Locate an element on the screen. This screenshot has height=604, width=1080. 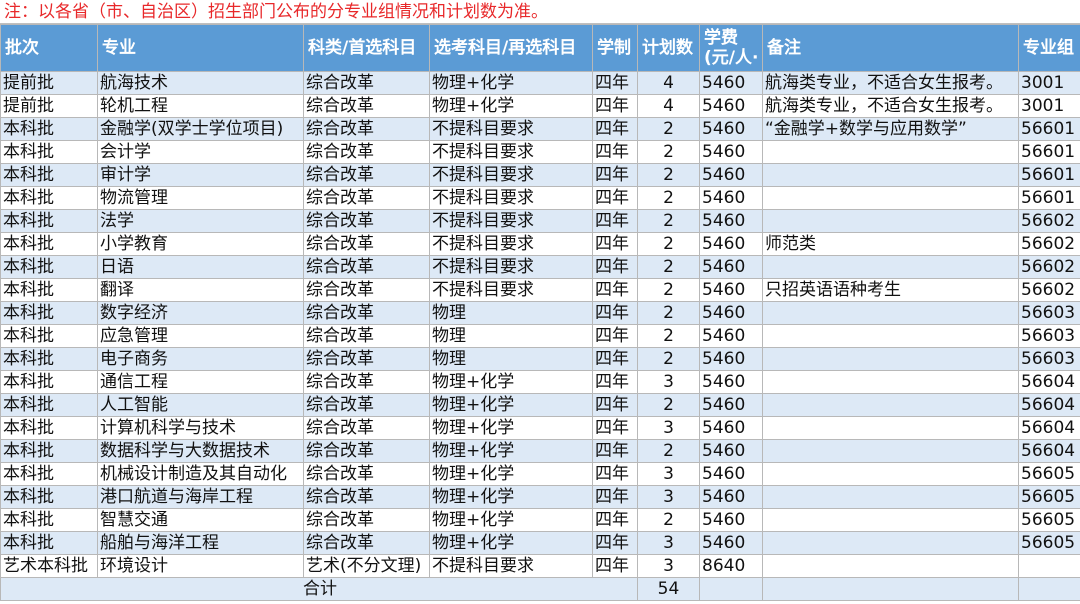
cell-fee: 8640 is located at coordinates (731, 566).